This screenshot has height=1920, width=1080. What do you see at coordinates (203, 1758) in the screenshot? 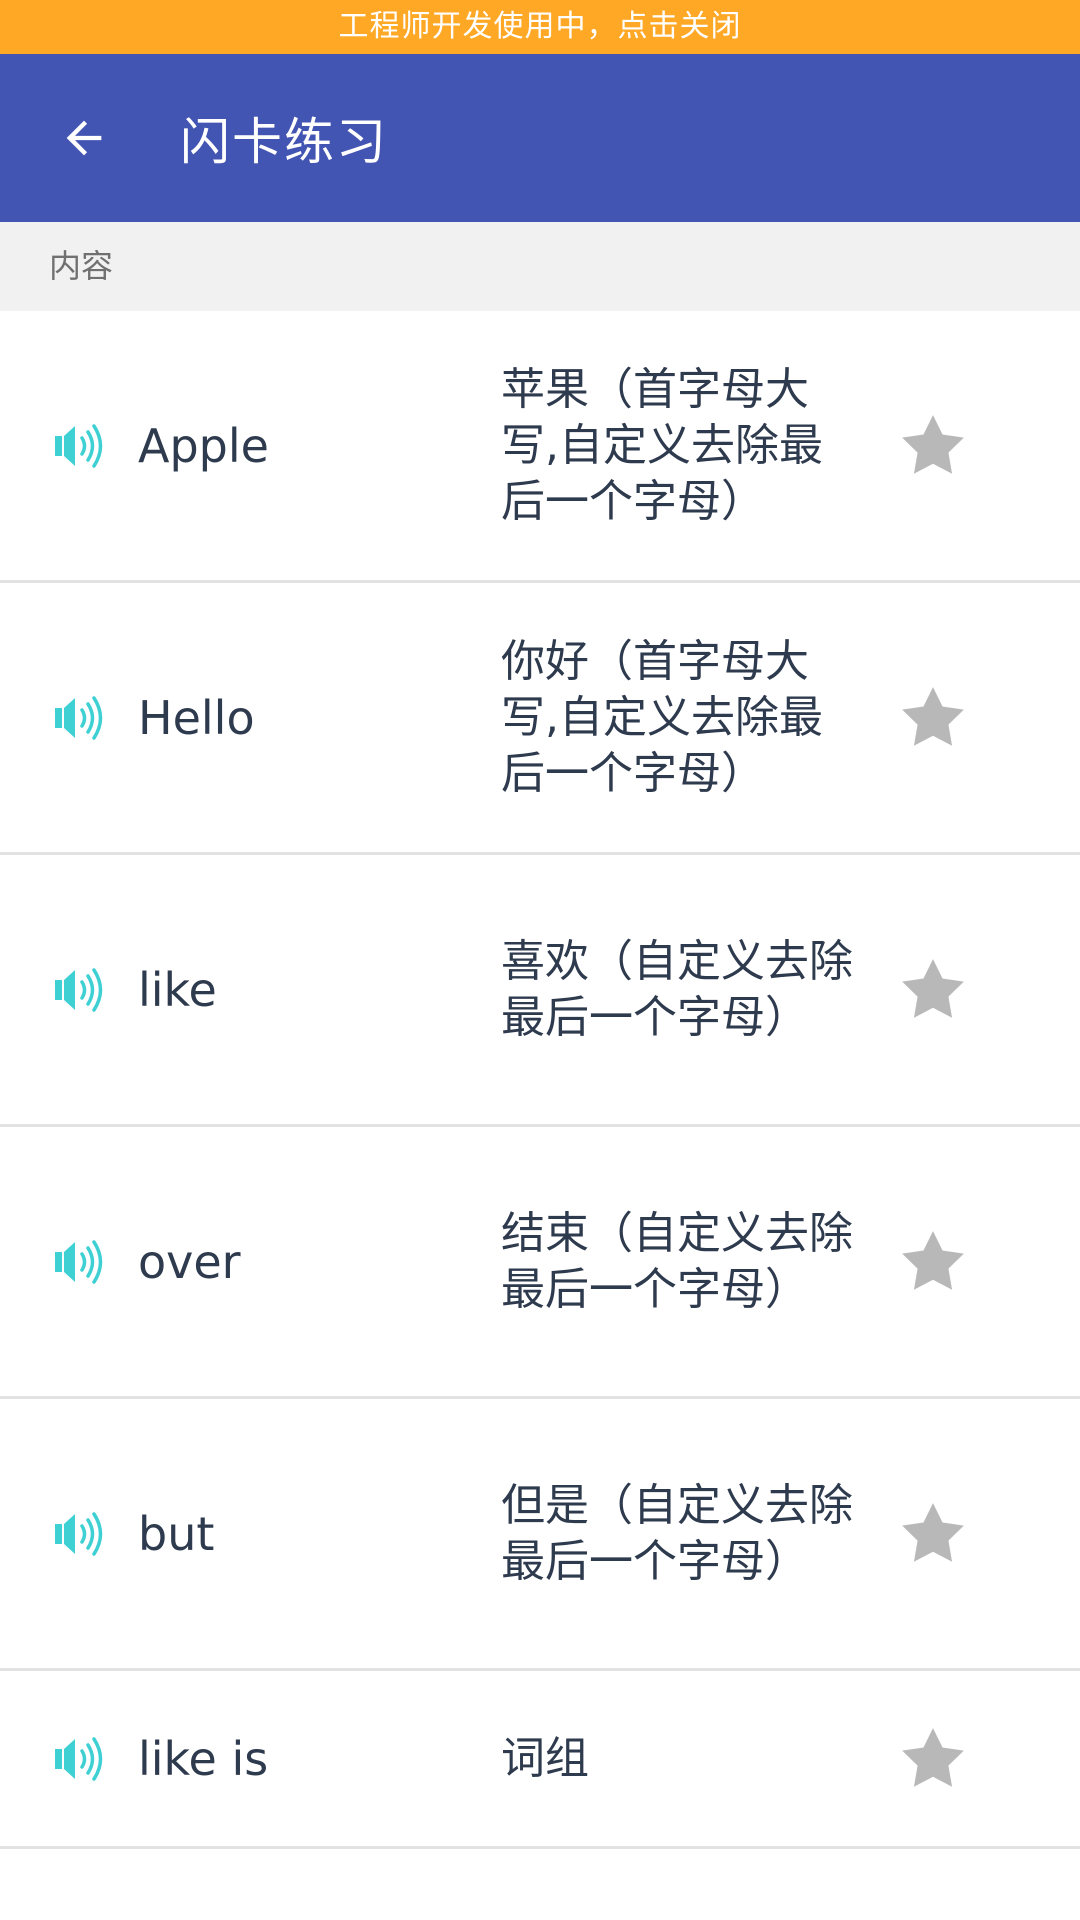
I see `card-word: like is` at bounding box center [203, 1758].